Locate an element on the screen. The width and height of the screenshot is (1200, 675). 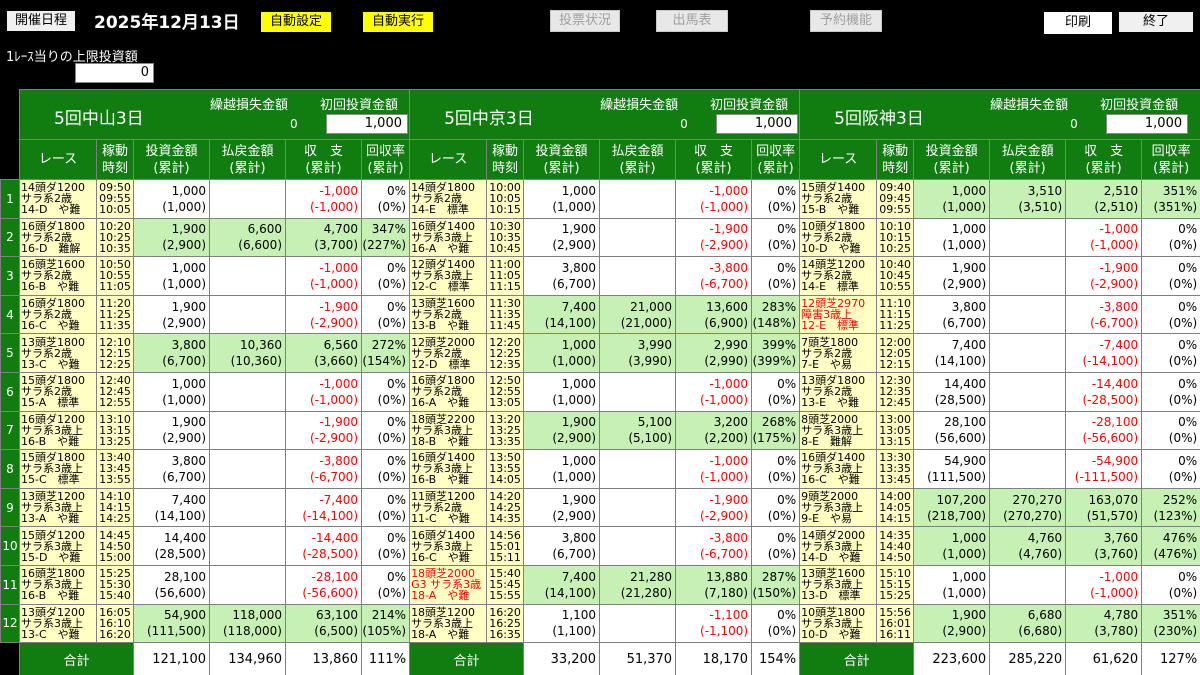
race-info: 15頭ダ1800 サラ系3歳上 15-C 標準 is located at coordinates (58, 469).